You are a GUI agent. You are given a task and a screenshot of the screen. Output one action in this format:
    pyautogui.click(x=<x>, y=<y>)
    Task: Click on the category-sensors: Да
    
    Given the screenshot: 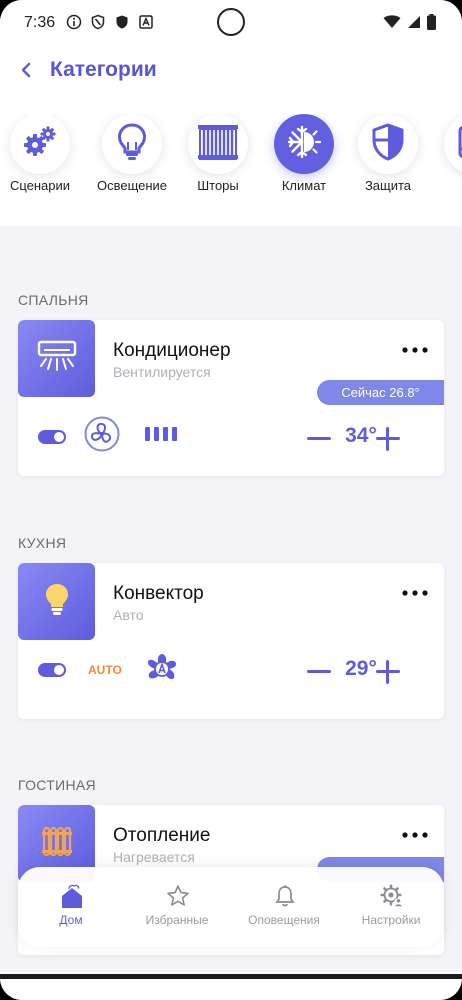 What is the action you would take?
    pyautogui.click(x=446, y=164)
    